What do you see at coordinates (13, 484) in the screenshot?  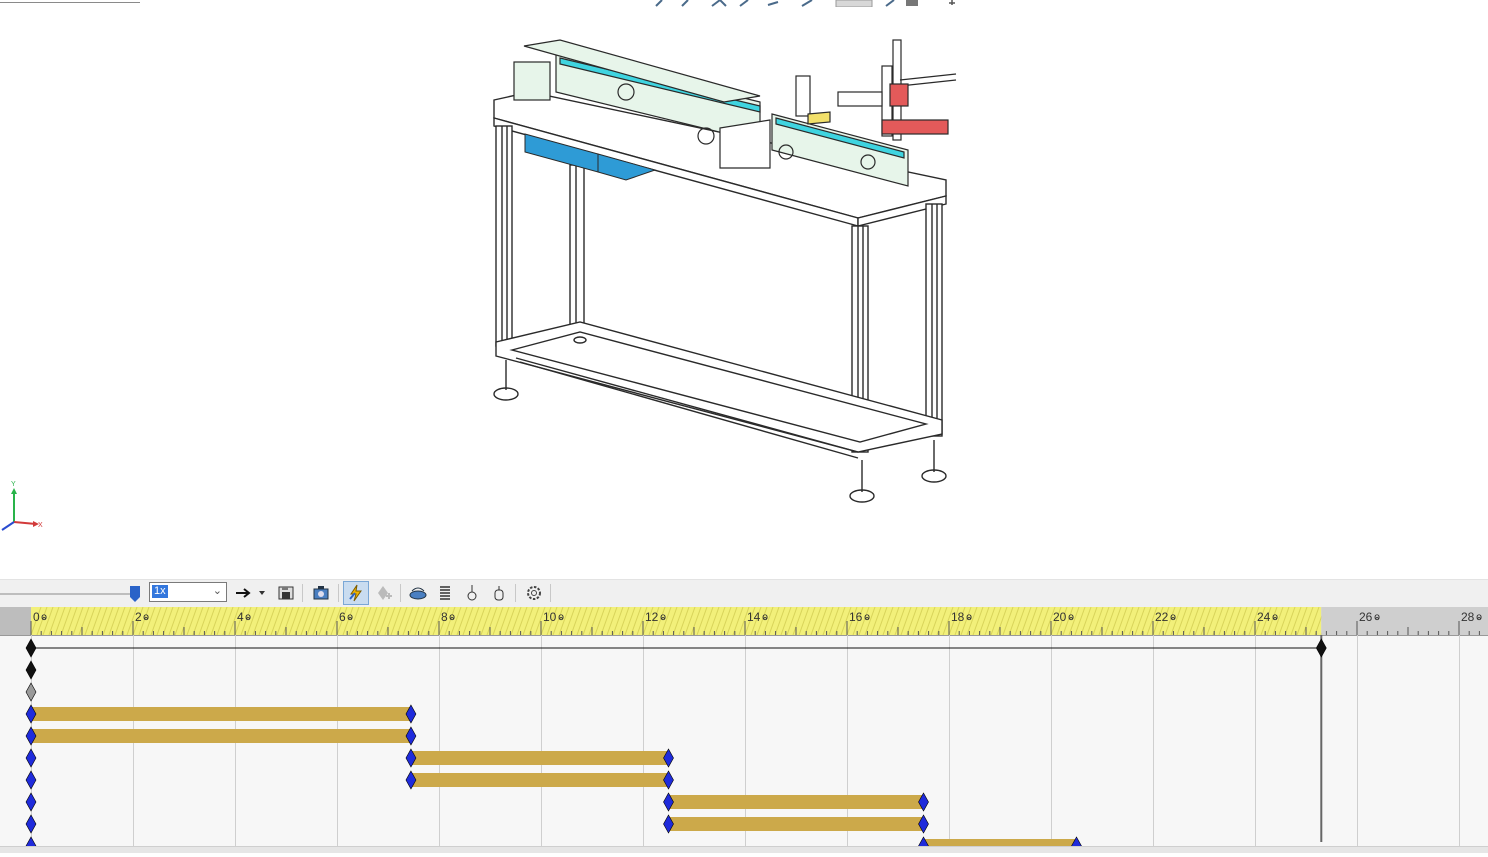 I see `y-axis-label: Y` at bounding box center [13, 484].